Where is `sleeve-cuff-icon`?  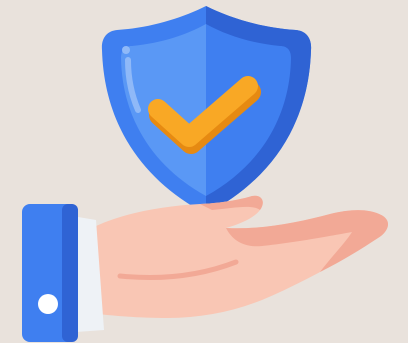
sleeve-cuff-icon is located at coordinates (63, 273).